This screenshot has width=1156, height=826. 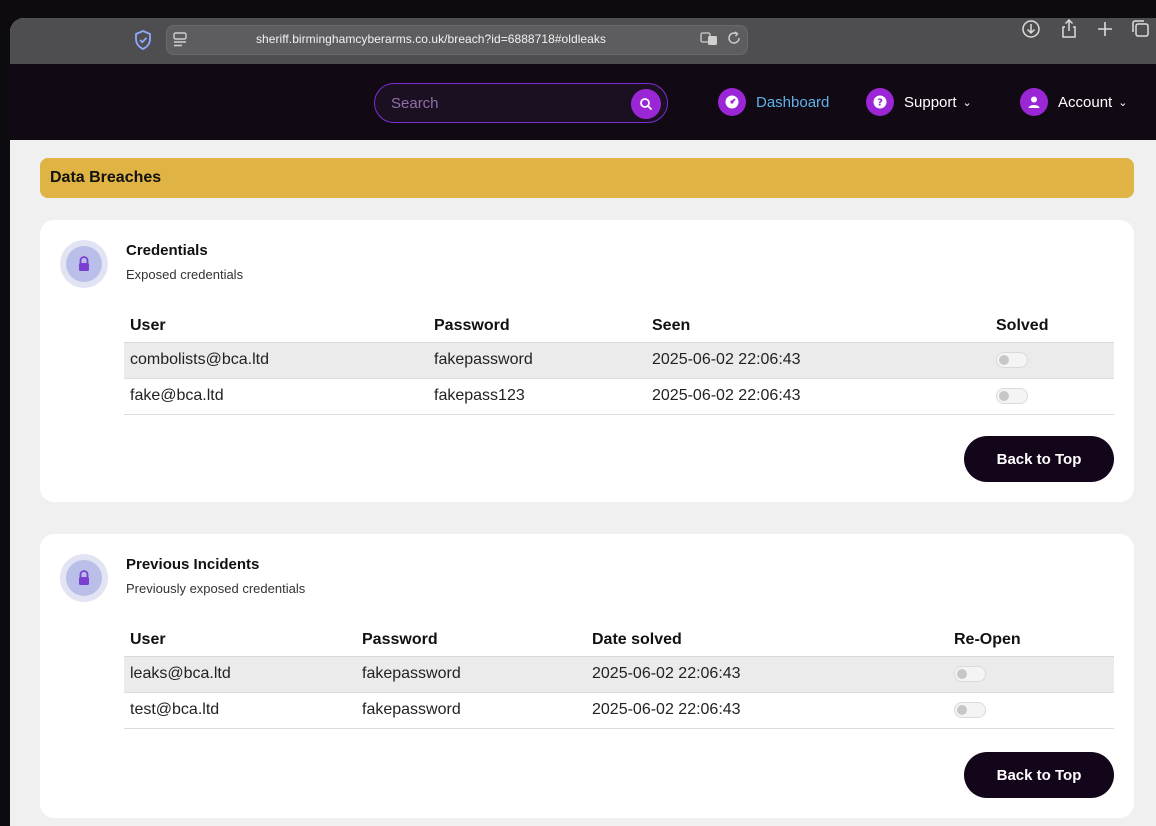 What do you see at coordinates (167, 250) in the screenshot?
I see `card-title: Credentials` at bounding box center [167, 250].